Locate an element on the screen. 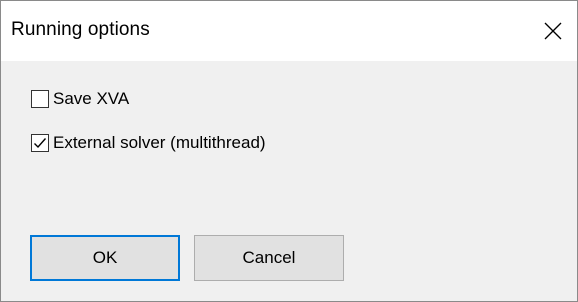 The image size is (578, 302). external-solver-option: External solver (multithread) is located at coordinates (148, 143).